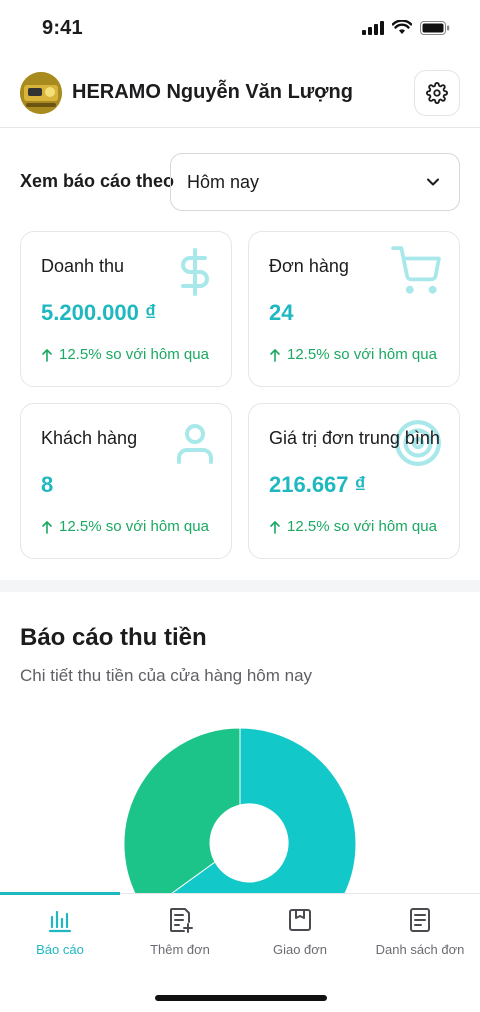  What do you see at coordinates (113, 637) in the screenshot?
I see `section-title: Báo cáo thu tiền` at bounding box center [113, 637].